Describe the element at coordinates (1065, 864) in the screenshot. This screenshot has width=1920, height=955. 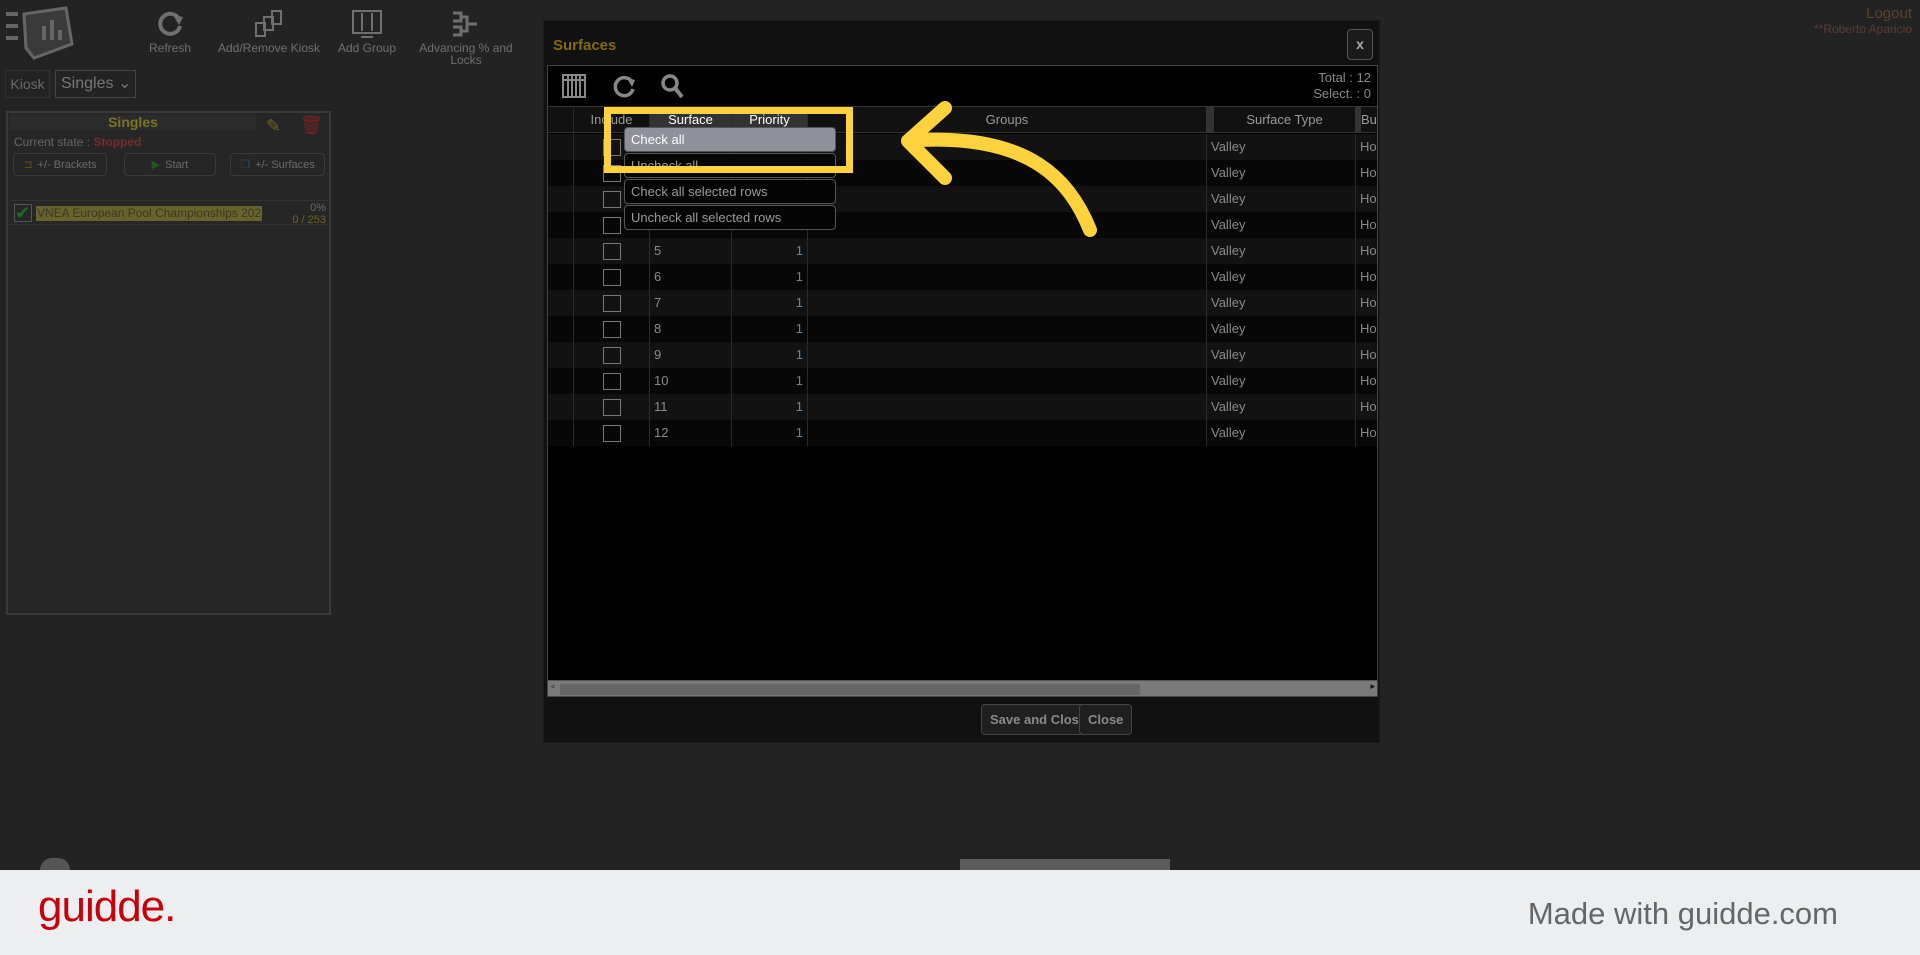
I see `bottom-tab` at that location.